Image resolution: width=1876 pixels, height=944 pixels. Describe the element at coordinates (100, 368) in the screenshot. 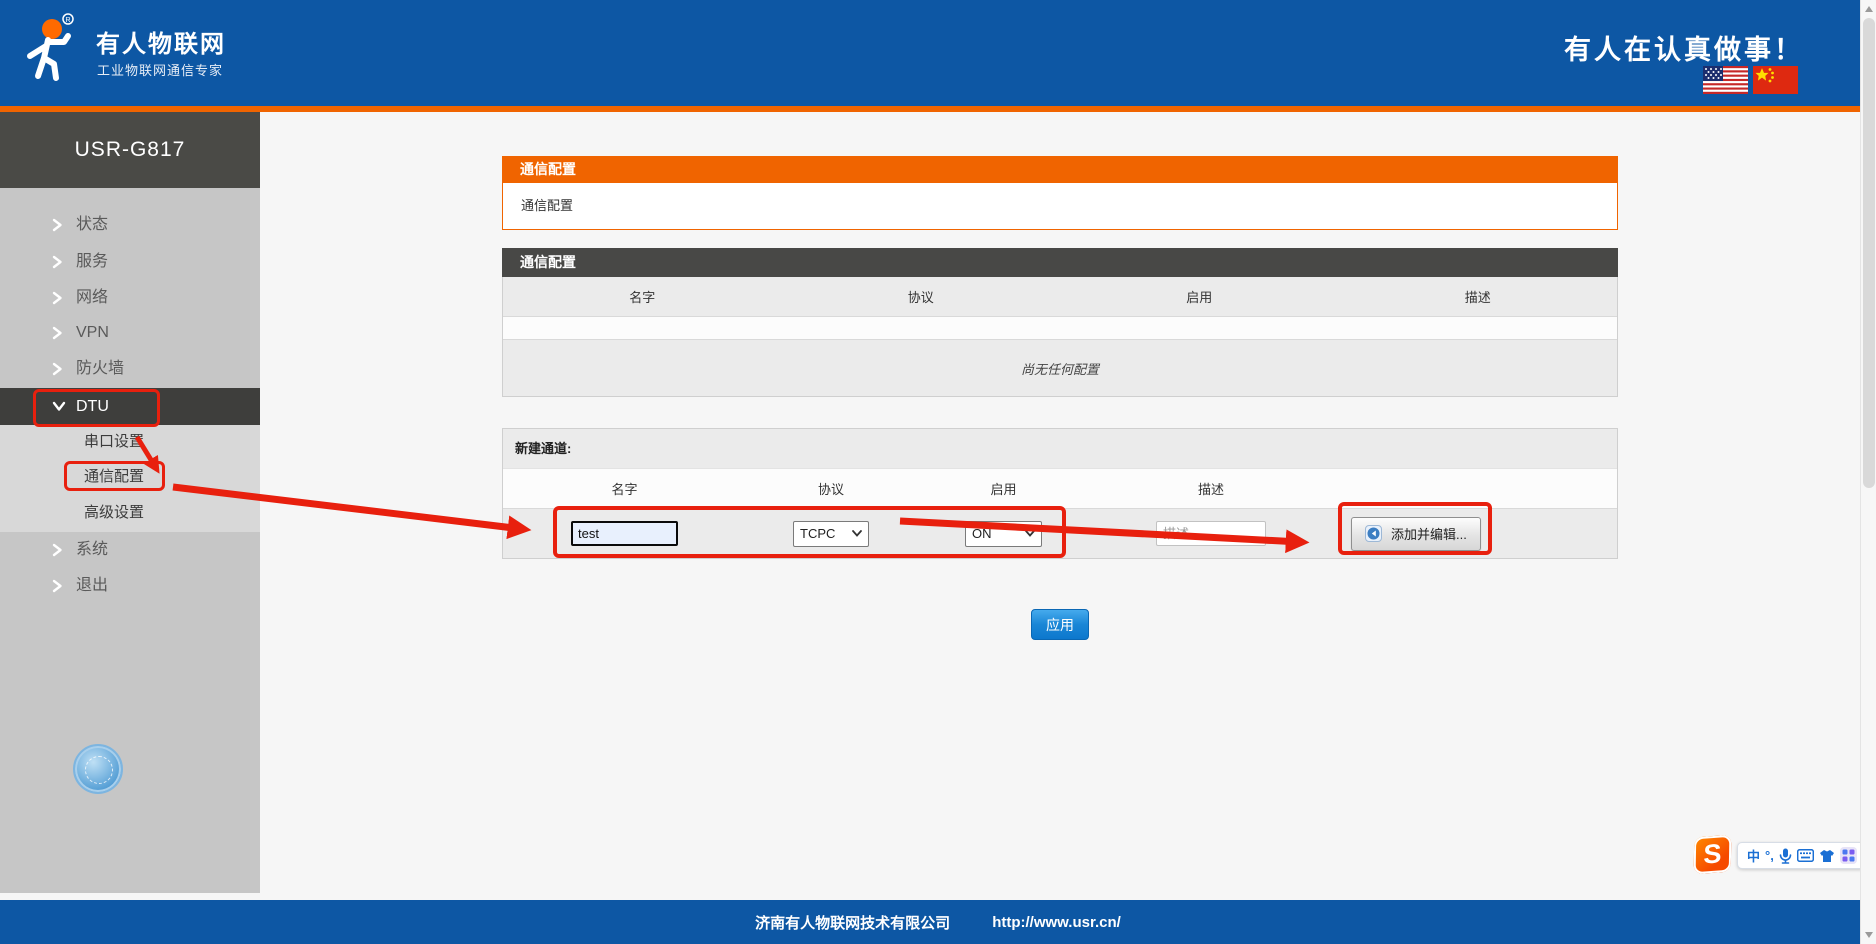

I see `sidebar-item-label: 防火墙` at that location.